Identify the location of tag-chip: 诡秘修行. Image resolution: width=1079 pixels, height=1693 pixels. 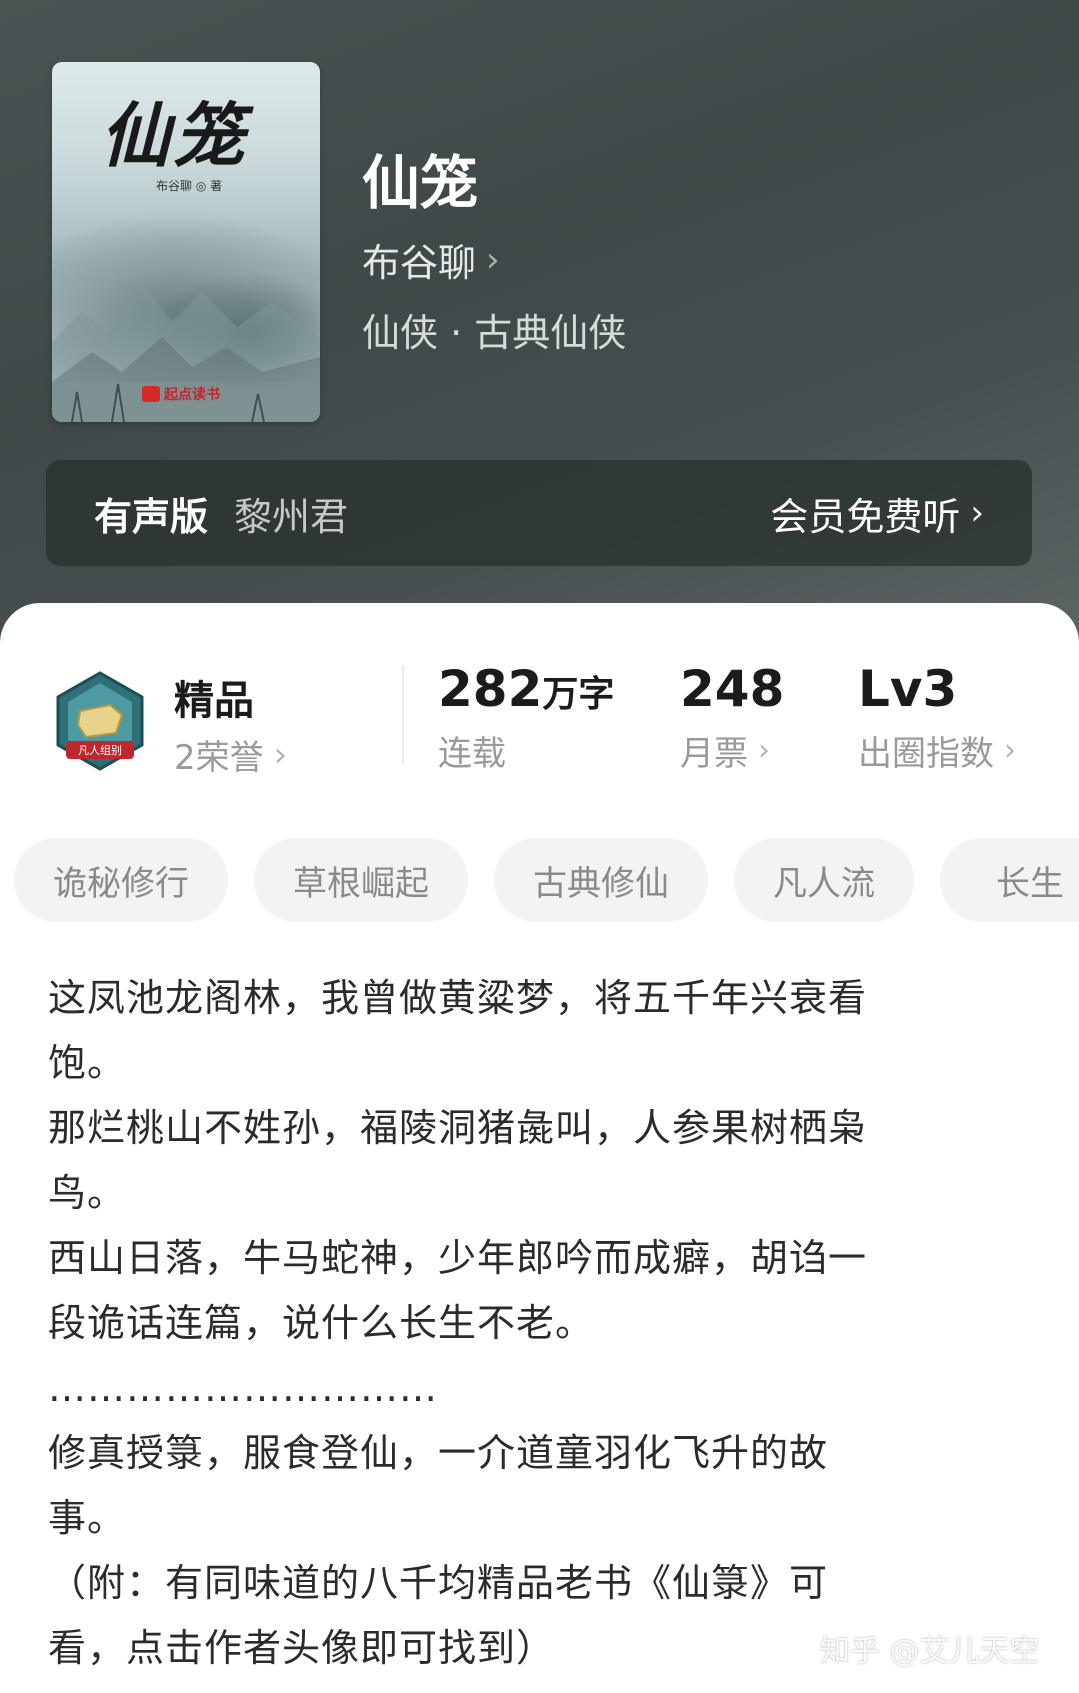
(121, 880).